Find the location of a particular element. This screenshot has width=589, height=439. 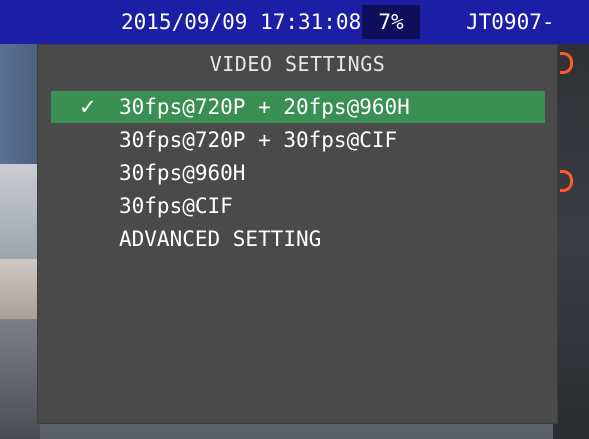

checkmark-icon: ✓ is located at coordinates (88, 107).